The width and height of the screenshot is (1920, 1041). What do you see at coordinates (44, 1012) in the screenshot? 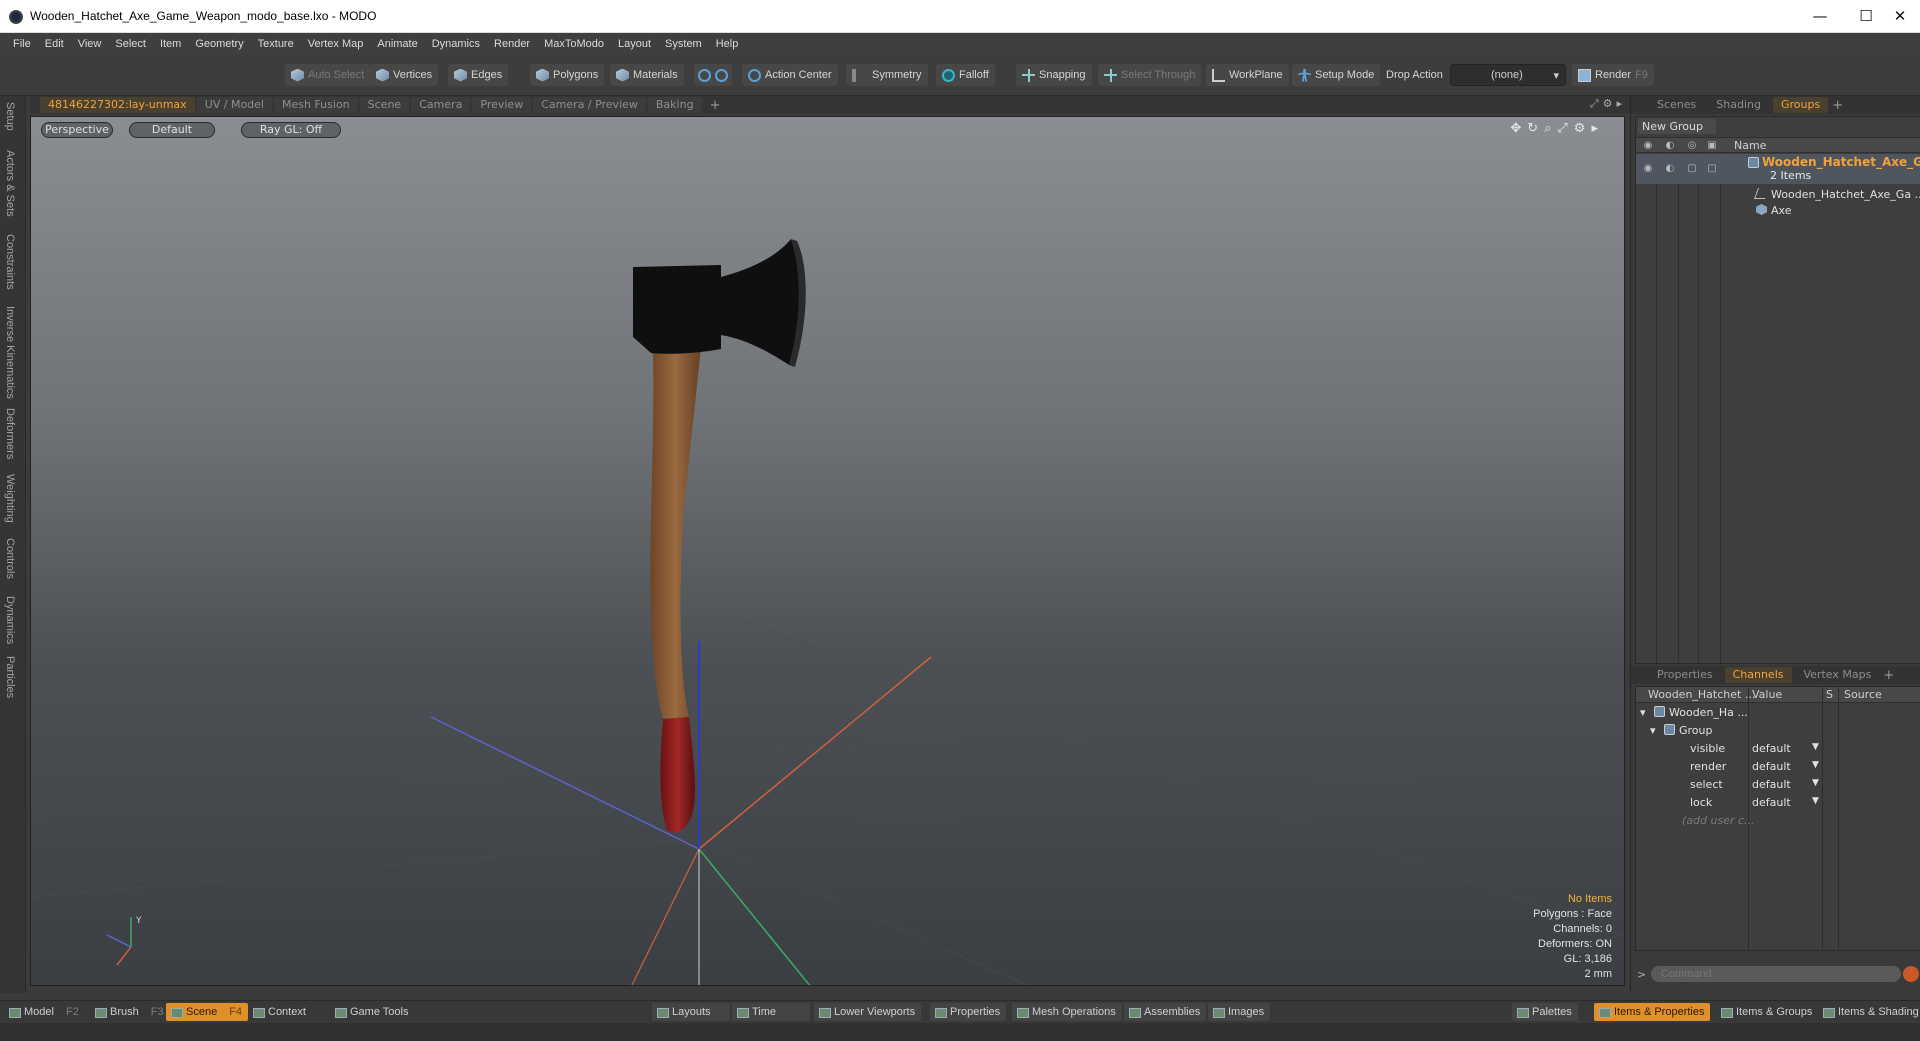
I see `model-layout-button: Model F2` at bounding box center [44, 1012].